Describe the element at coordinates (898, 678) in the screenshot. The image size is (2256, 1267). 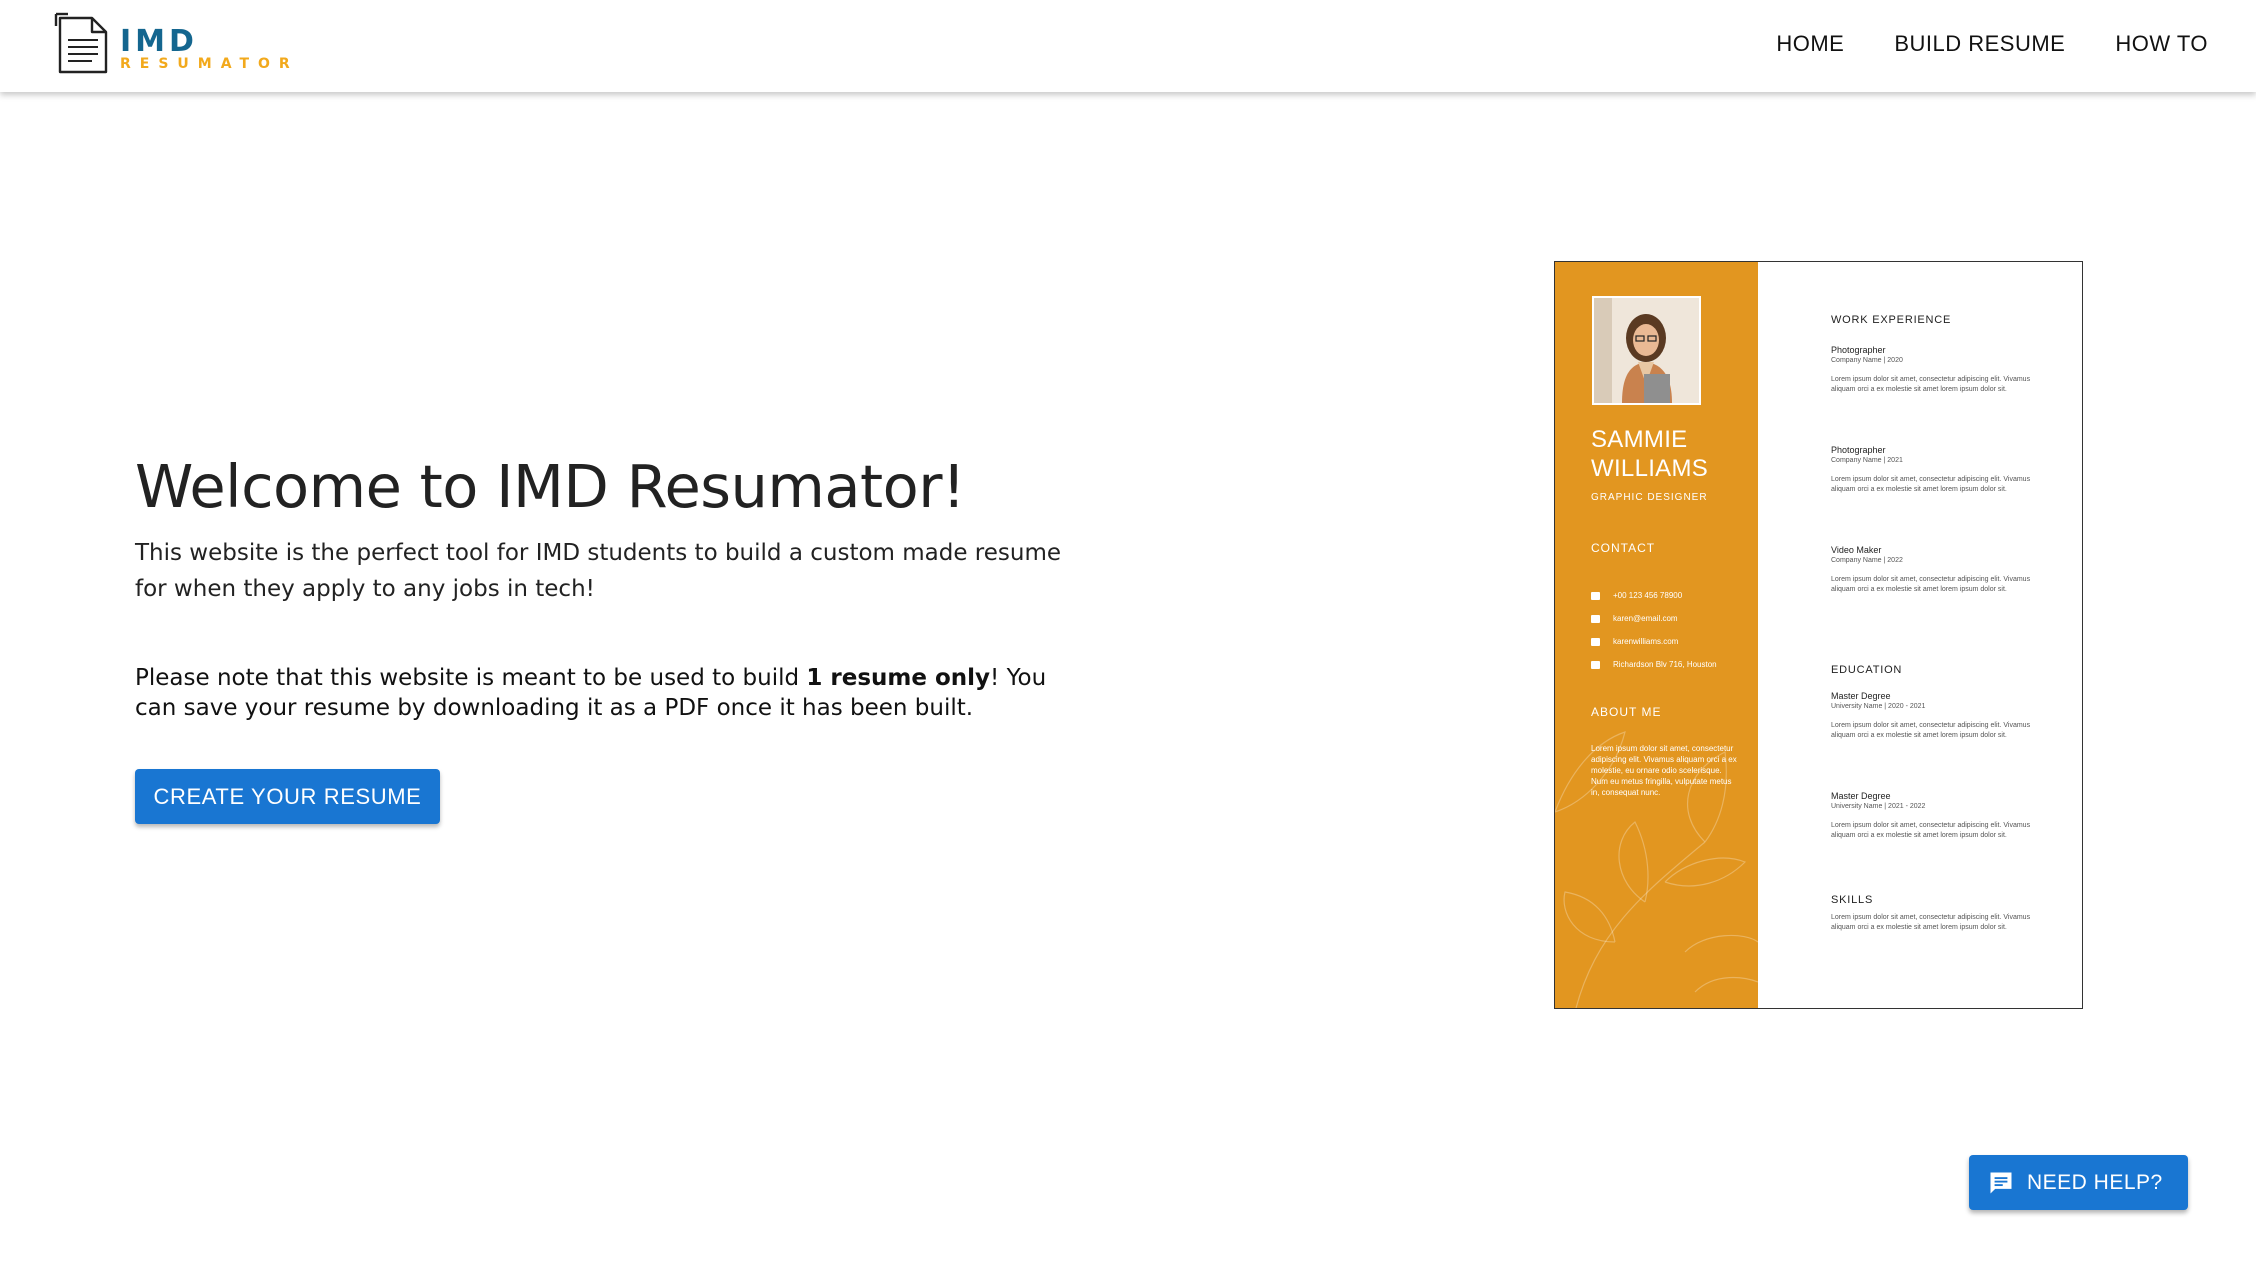
I see `note-emphasis: 1 resume only` at that location.